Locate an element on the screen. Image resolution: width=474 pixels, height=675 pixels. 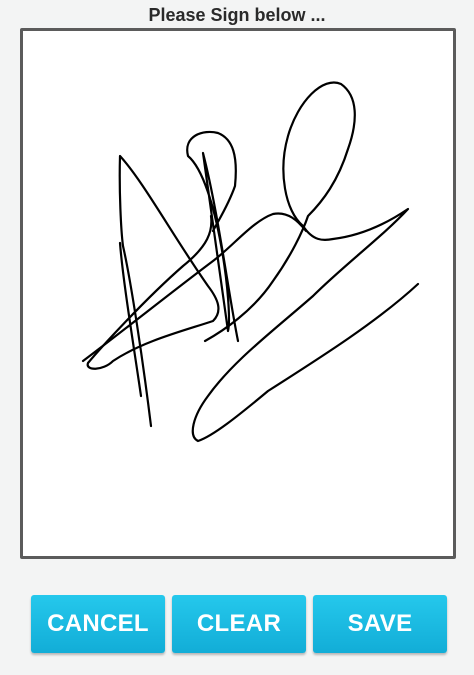
cancel-button: CANCEL is located at coordinates (98, 624).